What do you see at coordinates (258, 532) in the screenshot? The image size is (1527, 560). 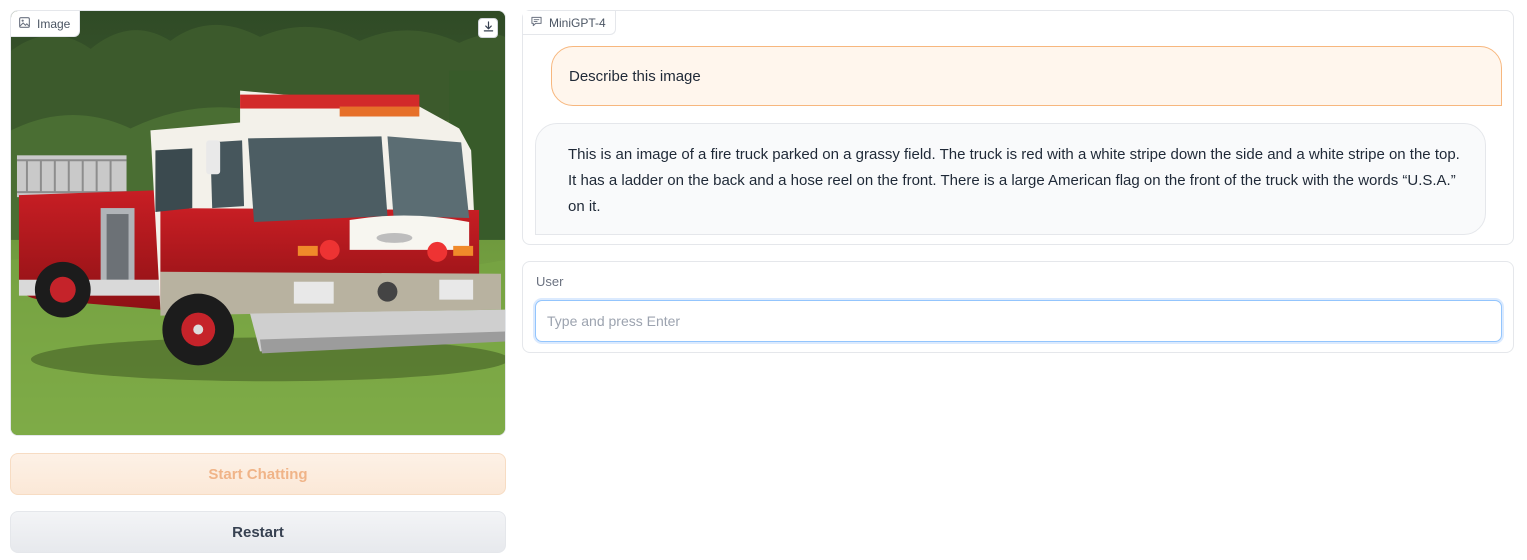 I see `restart-button: Restart` at bounding box center [258, 532].